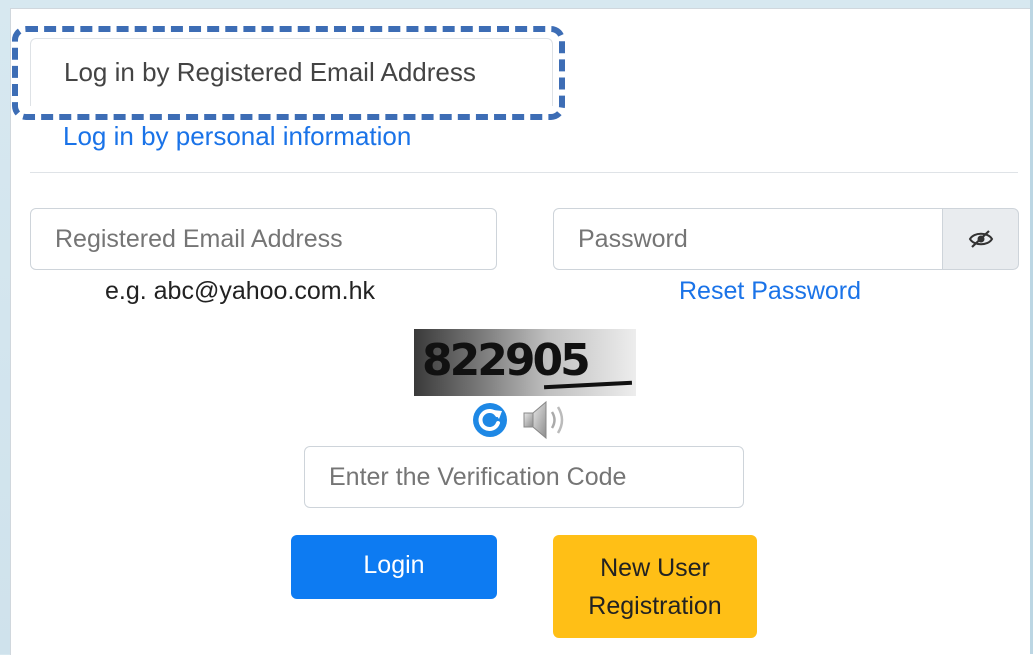 The image size is (1033, 655). I want to click on divider, so click(524, 172).